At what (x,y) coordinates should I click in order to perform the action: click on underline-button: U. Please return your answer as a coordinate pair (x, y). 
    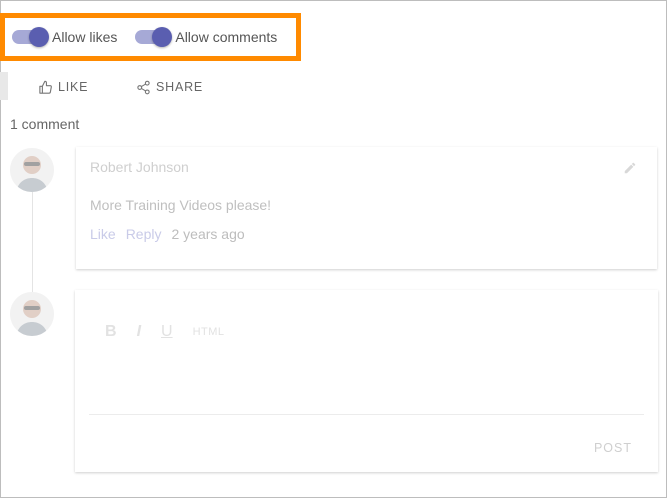
    Looking at the image, I should click on (167, 332).